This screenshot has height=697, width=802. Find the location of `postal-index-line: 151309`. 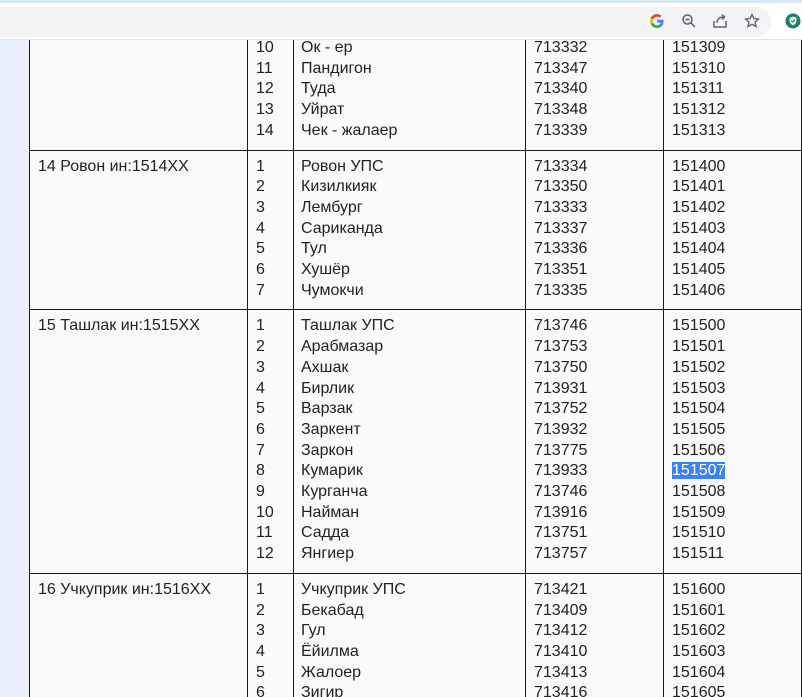

postal-index-line: 151309 is located at coordinates (736, 49).